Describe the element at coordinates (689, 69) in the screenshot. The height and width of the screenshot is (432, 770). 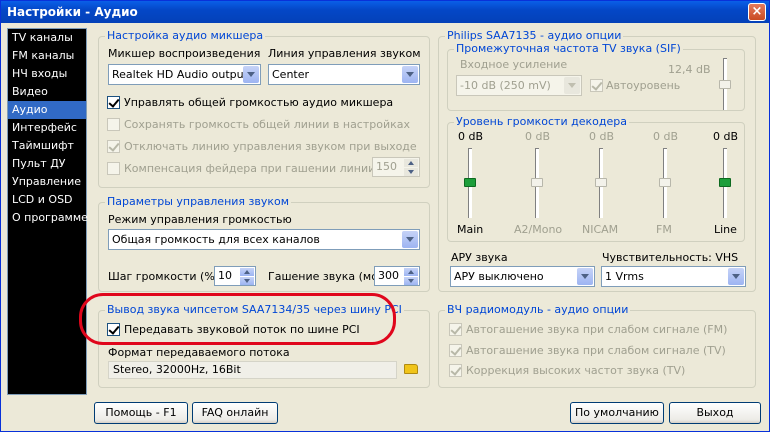
I see `sif-db-value: 12,4 dB` at that location.